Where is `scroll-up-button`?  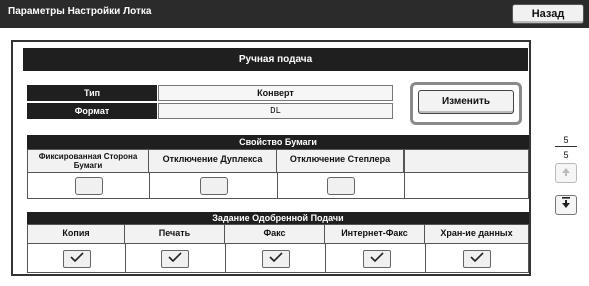
scroll-up-button is located at coordinates (566, 173).